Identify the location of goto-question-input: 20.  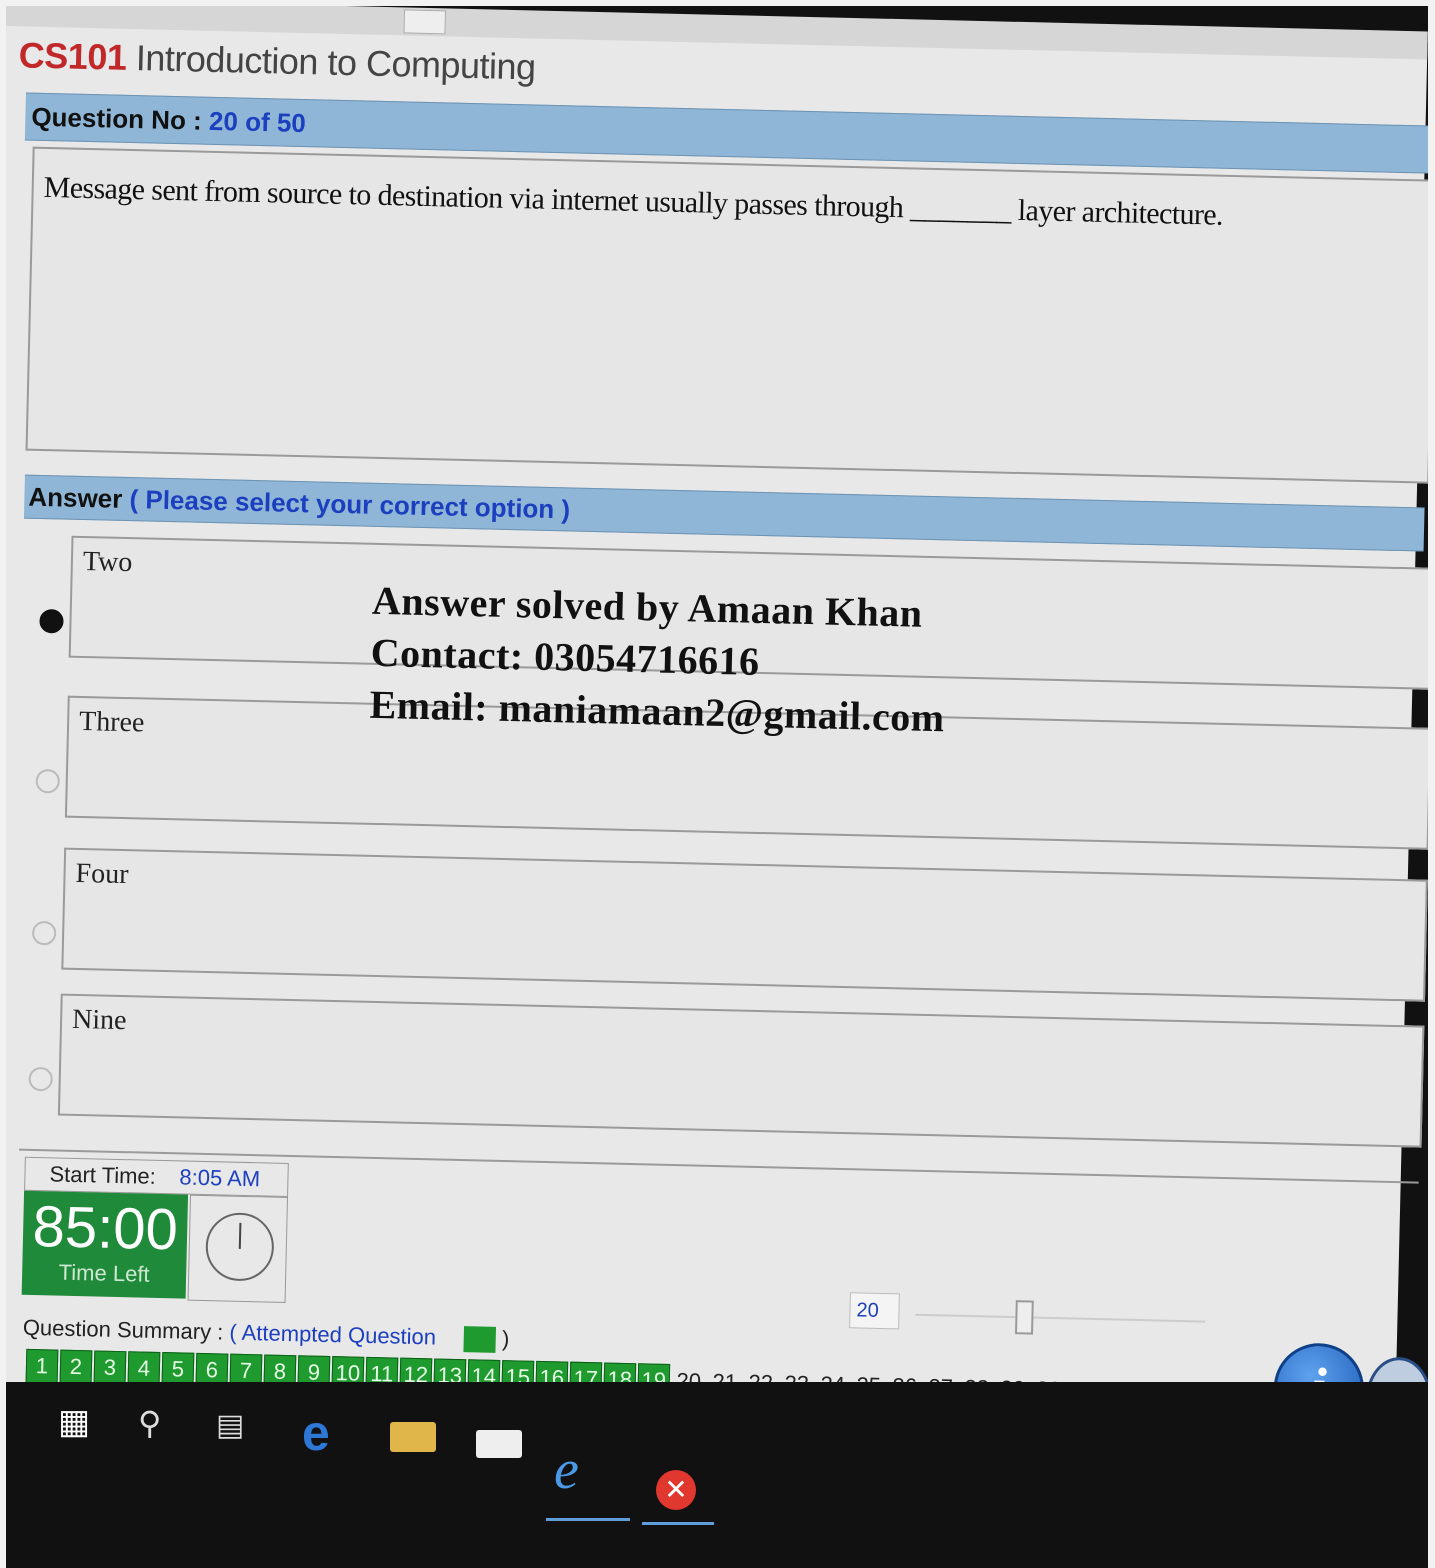
(874, 1311).